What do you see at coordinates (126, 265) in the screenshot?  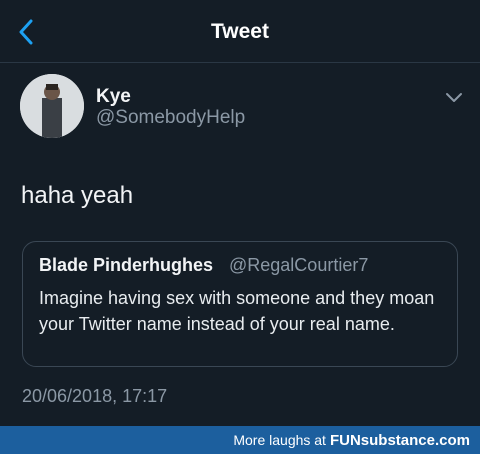 I see `quoted-author-name: Blade Pinderhughes` at bounding box center [126, 265].